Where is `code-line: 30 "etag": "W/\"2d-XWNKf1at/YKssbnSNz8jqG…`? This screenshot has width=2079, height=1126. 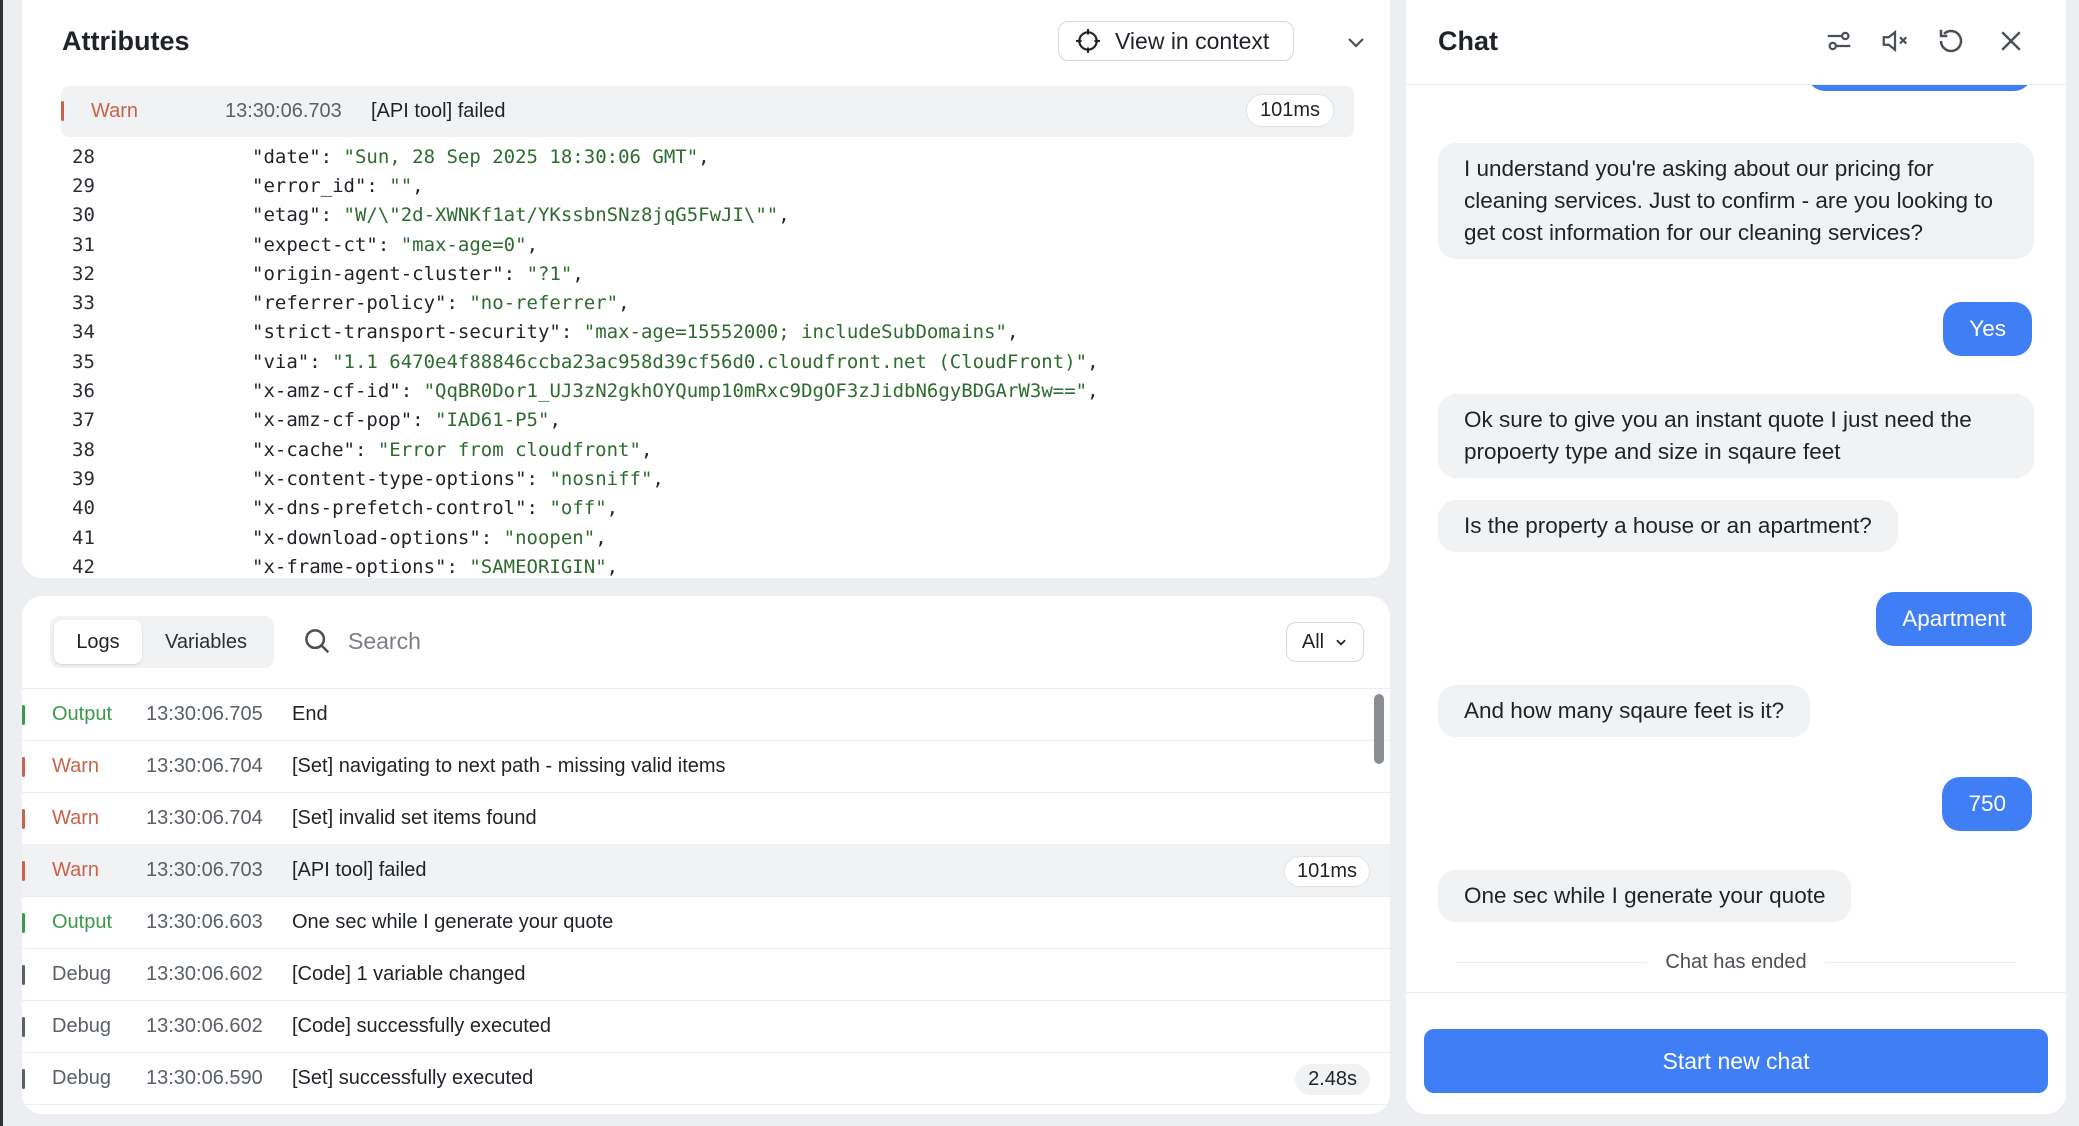
code-line: 30 "etag": "W/\"2d-XWNKf1at/YKssbnSNz8jqG… is located at coordinates (706, 215).